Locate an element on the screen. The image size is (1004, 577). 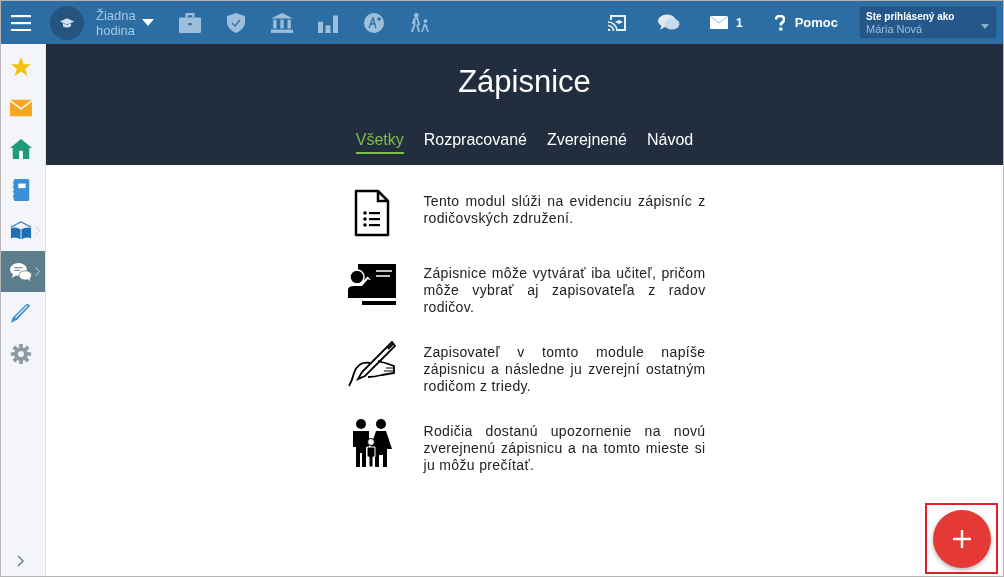
tab: Všetky is located at coordinates (379, 142).